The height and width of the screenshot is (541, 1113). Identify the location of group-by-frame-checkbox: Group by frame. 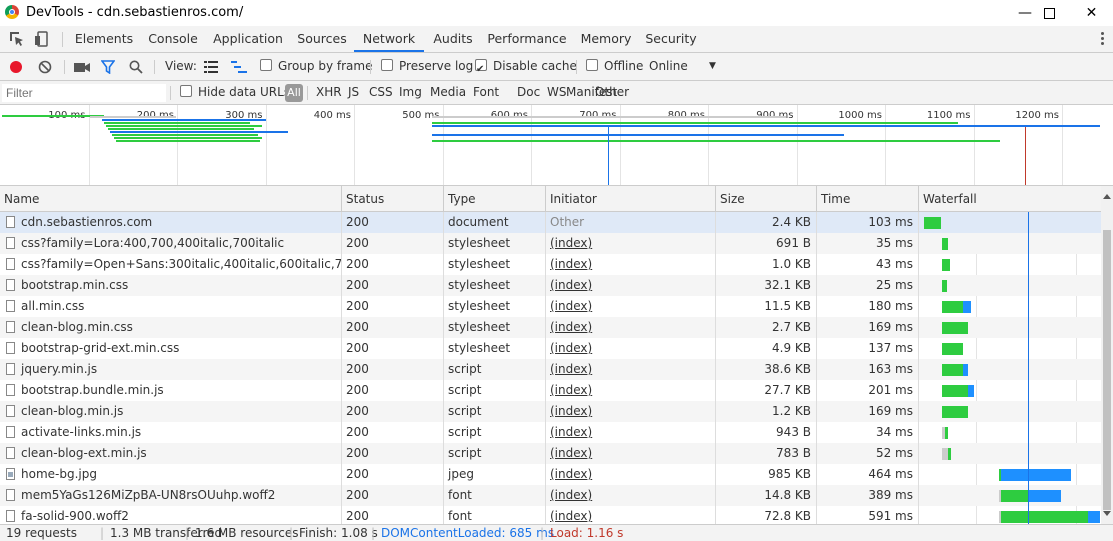
(316, 66).